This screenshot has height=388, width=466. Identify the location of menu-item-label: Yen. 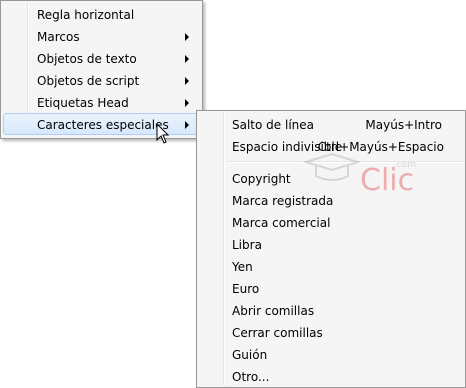
(242, 267).